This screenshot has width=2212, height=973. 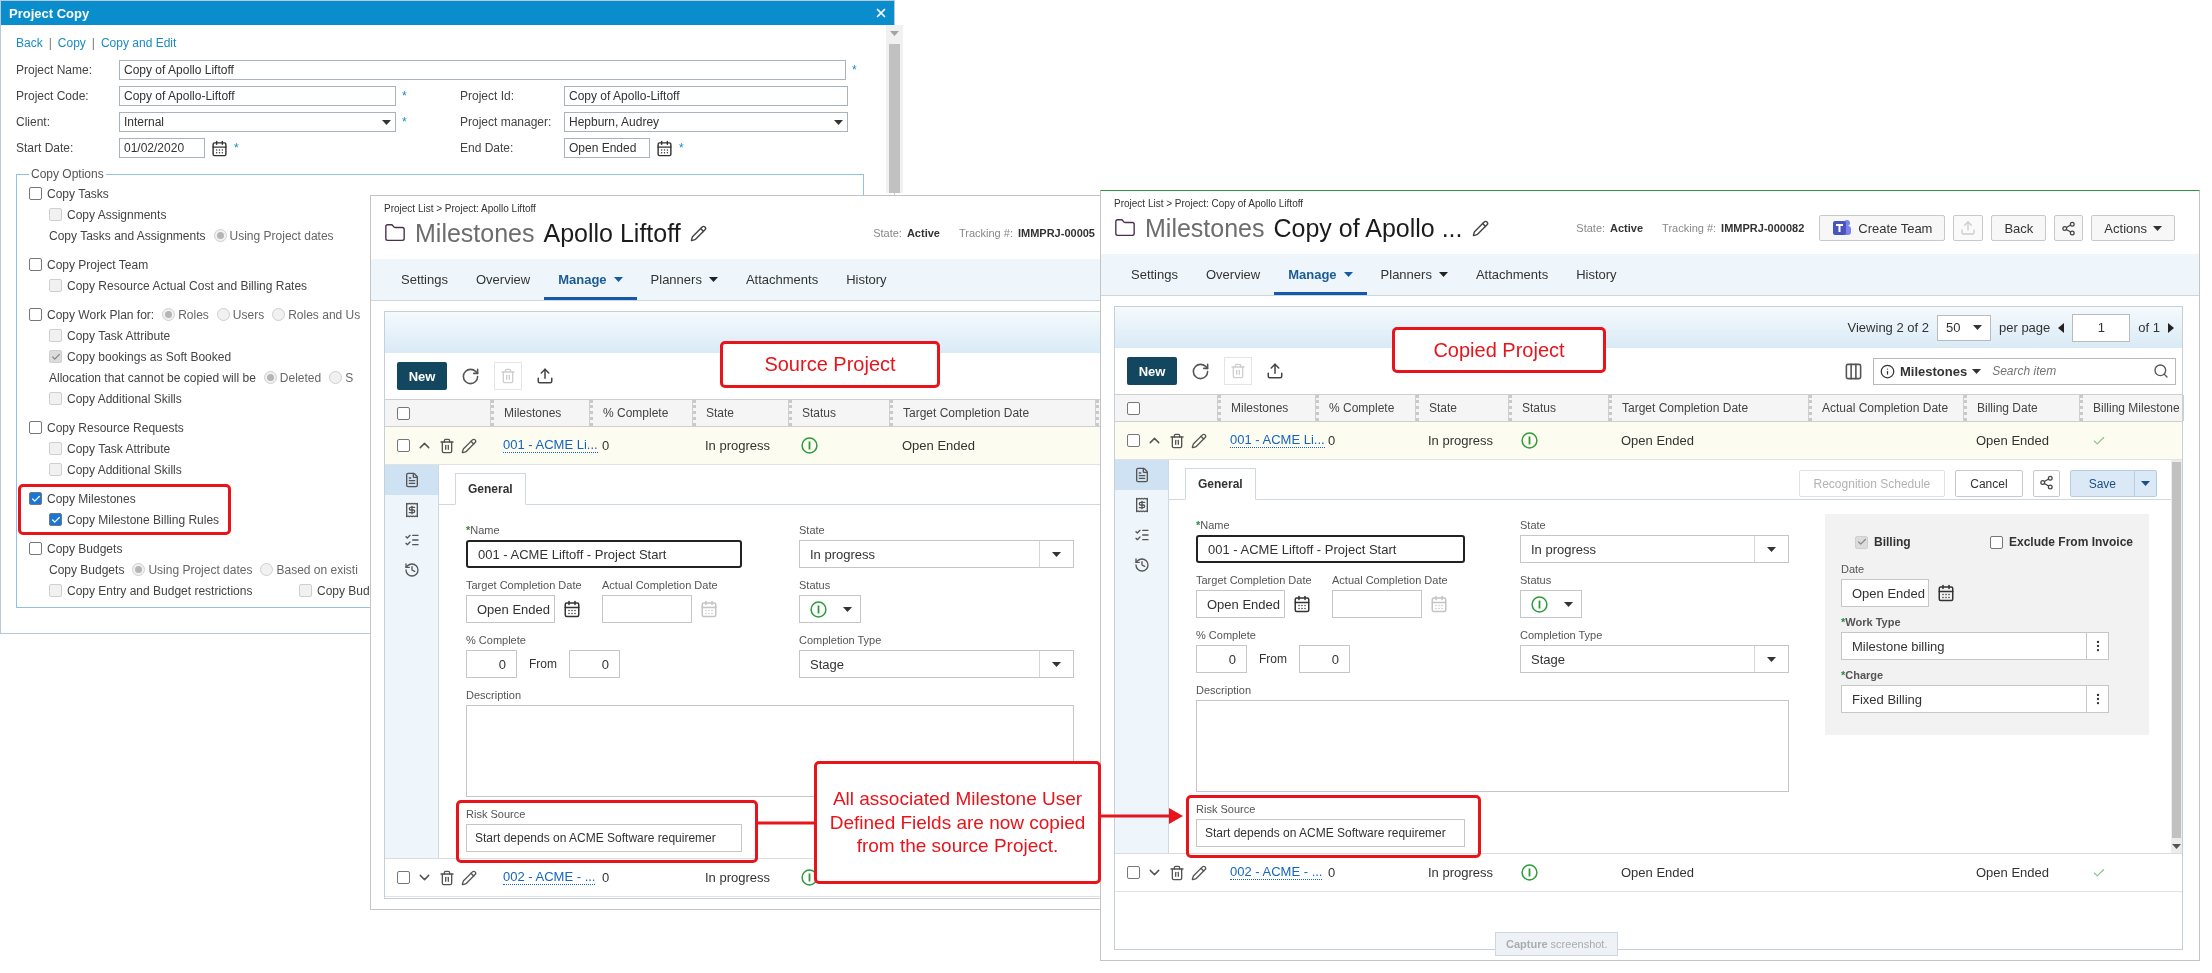 I want to click on table-row: 001 - ACME Li... 0 In progress Open Ended Open Ended, so click(x=1648, y=441).